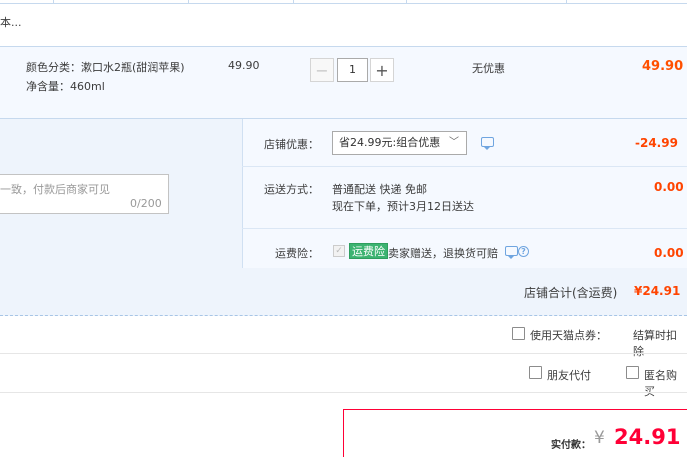  Describe the element at coordinates (488, 68) in the screenshot. I see `item-discount: 无优惠` at that location.